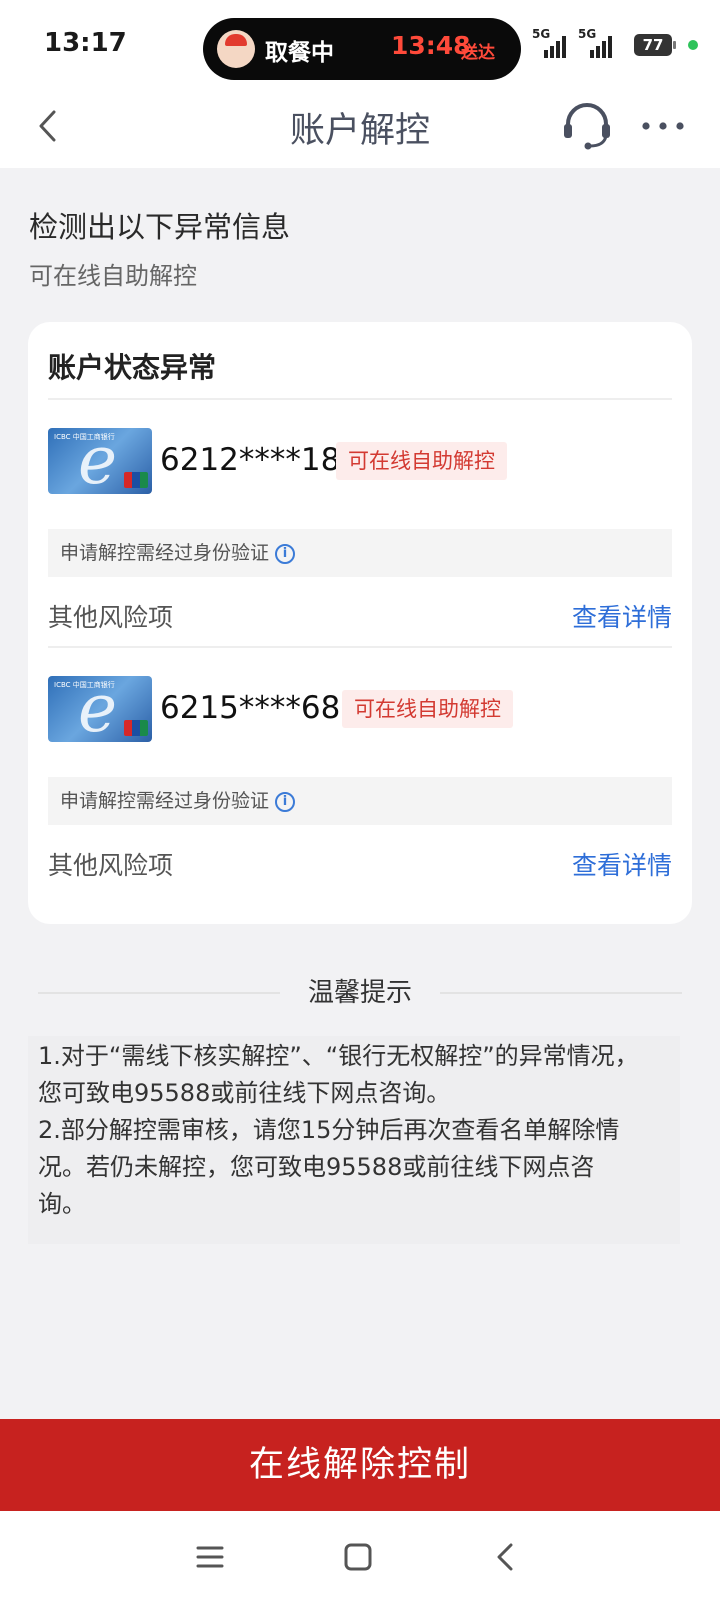  I want to click on system-back-button, so click(506, 1557).